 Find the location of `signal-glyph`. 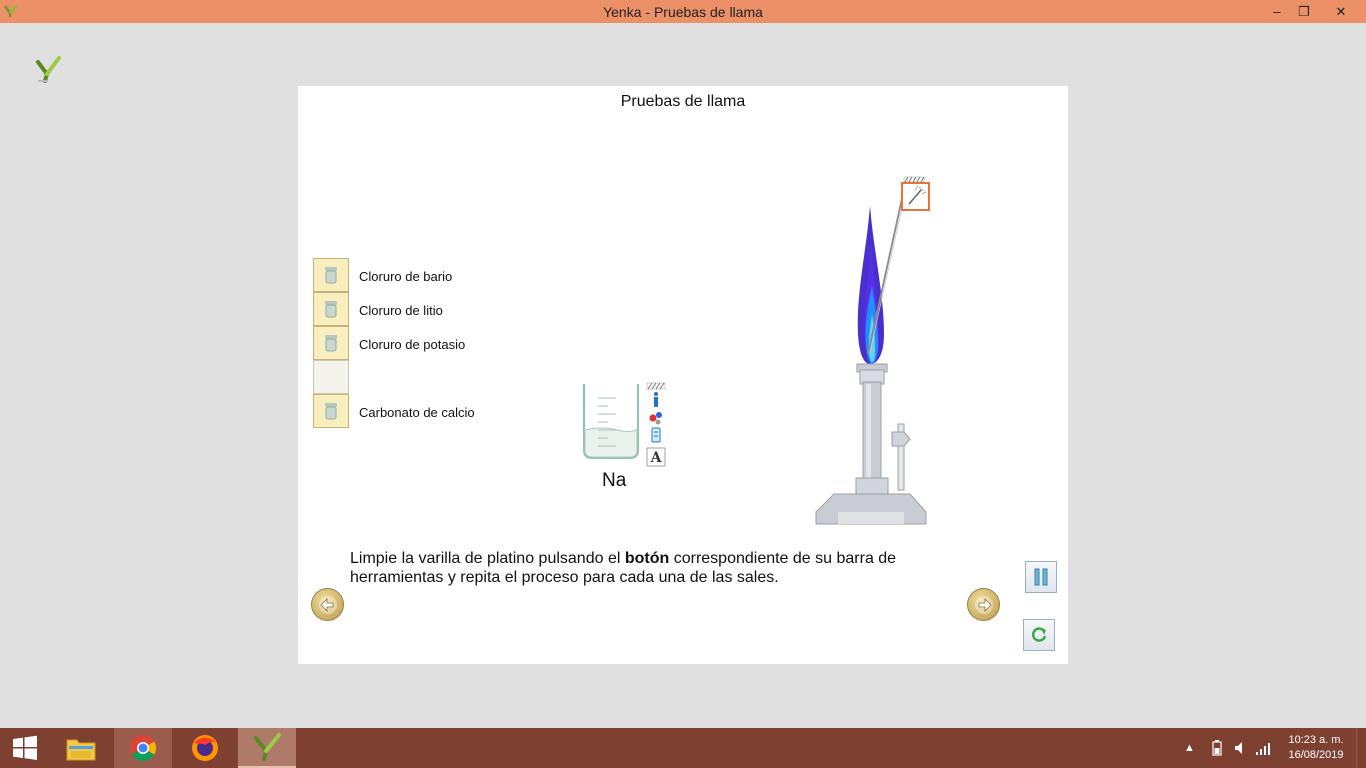

signal-glyph is located at coordinates (1263, 749).